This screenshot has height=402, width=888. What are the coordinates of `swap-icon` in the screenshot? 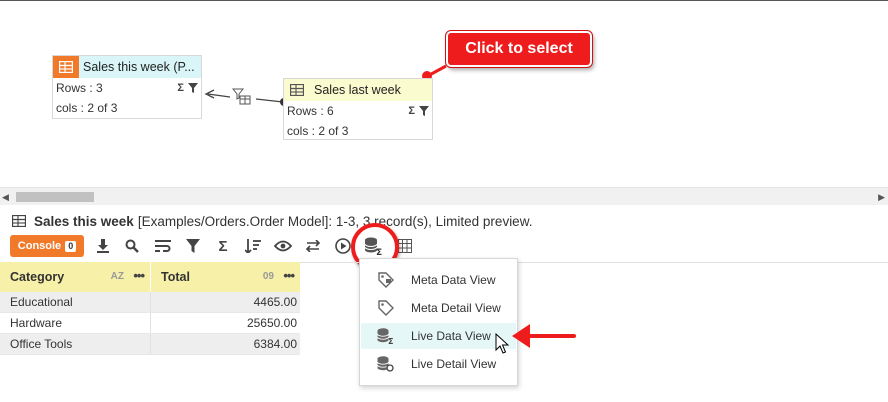 It's located at (313, 246).